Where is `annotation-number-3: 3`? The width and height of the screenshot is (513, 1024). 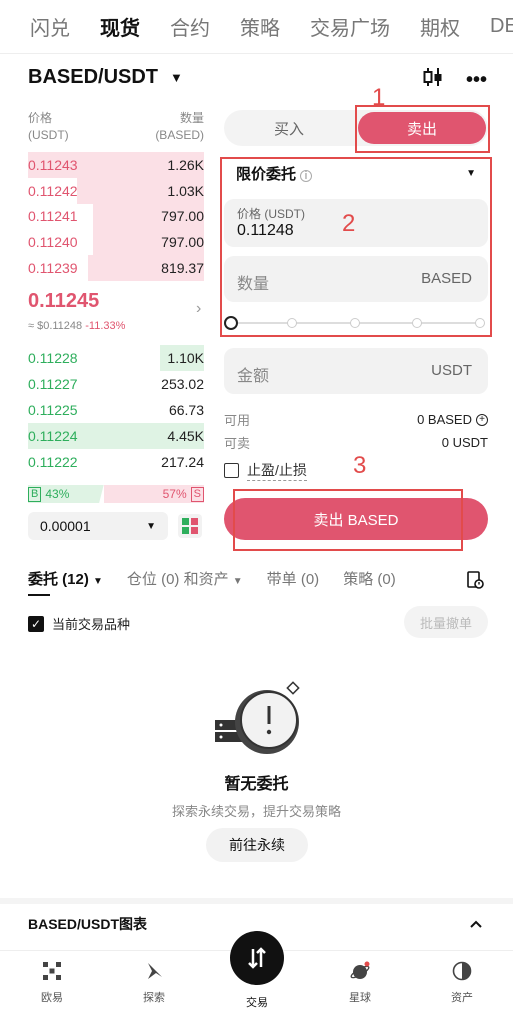 annotation-number-3: 3 is located at coordinates (360, 465).